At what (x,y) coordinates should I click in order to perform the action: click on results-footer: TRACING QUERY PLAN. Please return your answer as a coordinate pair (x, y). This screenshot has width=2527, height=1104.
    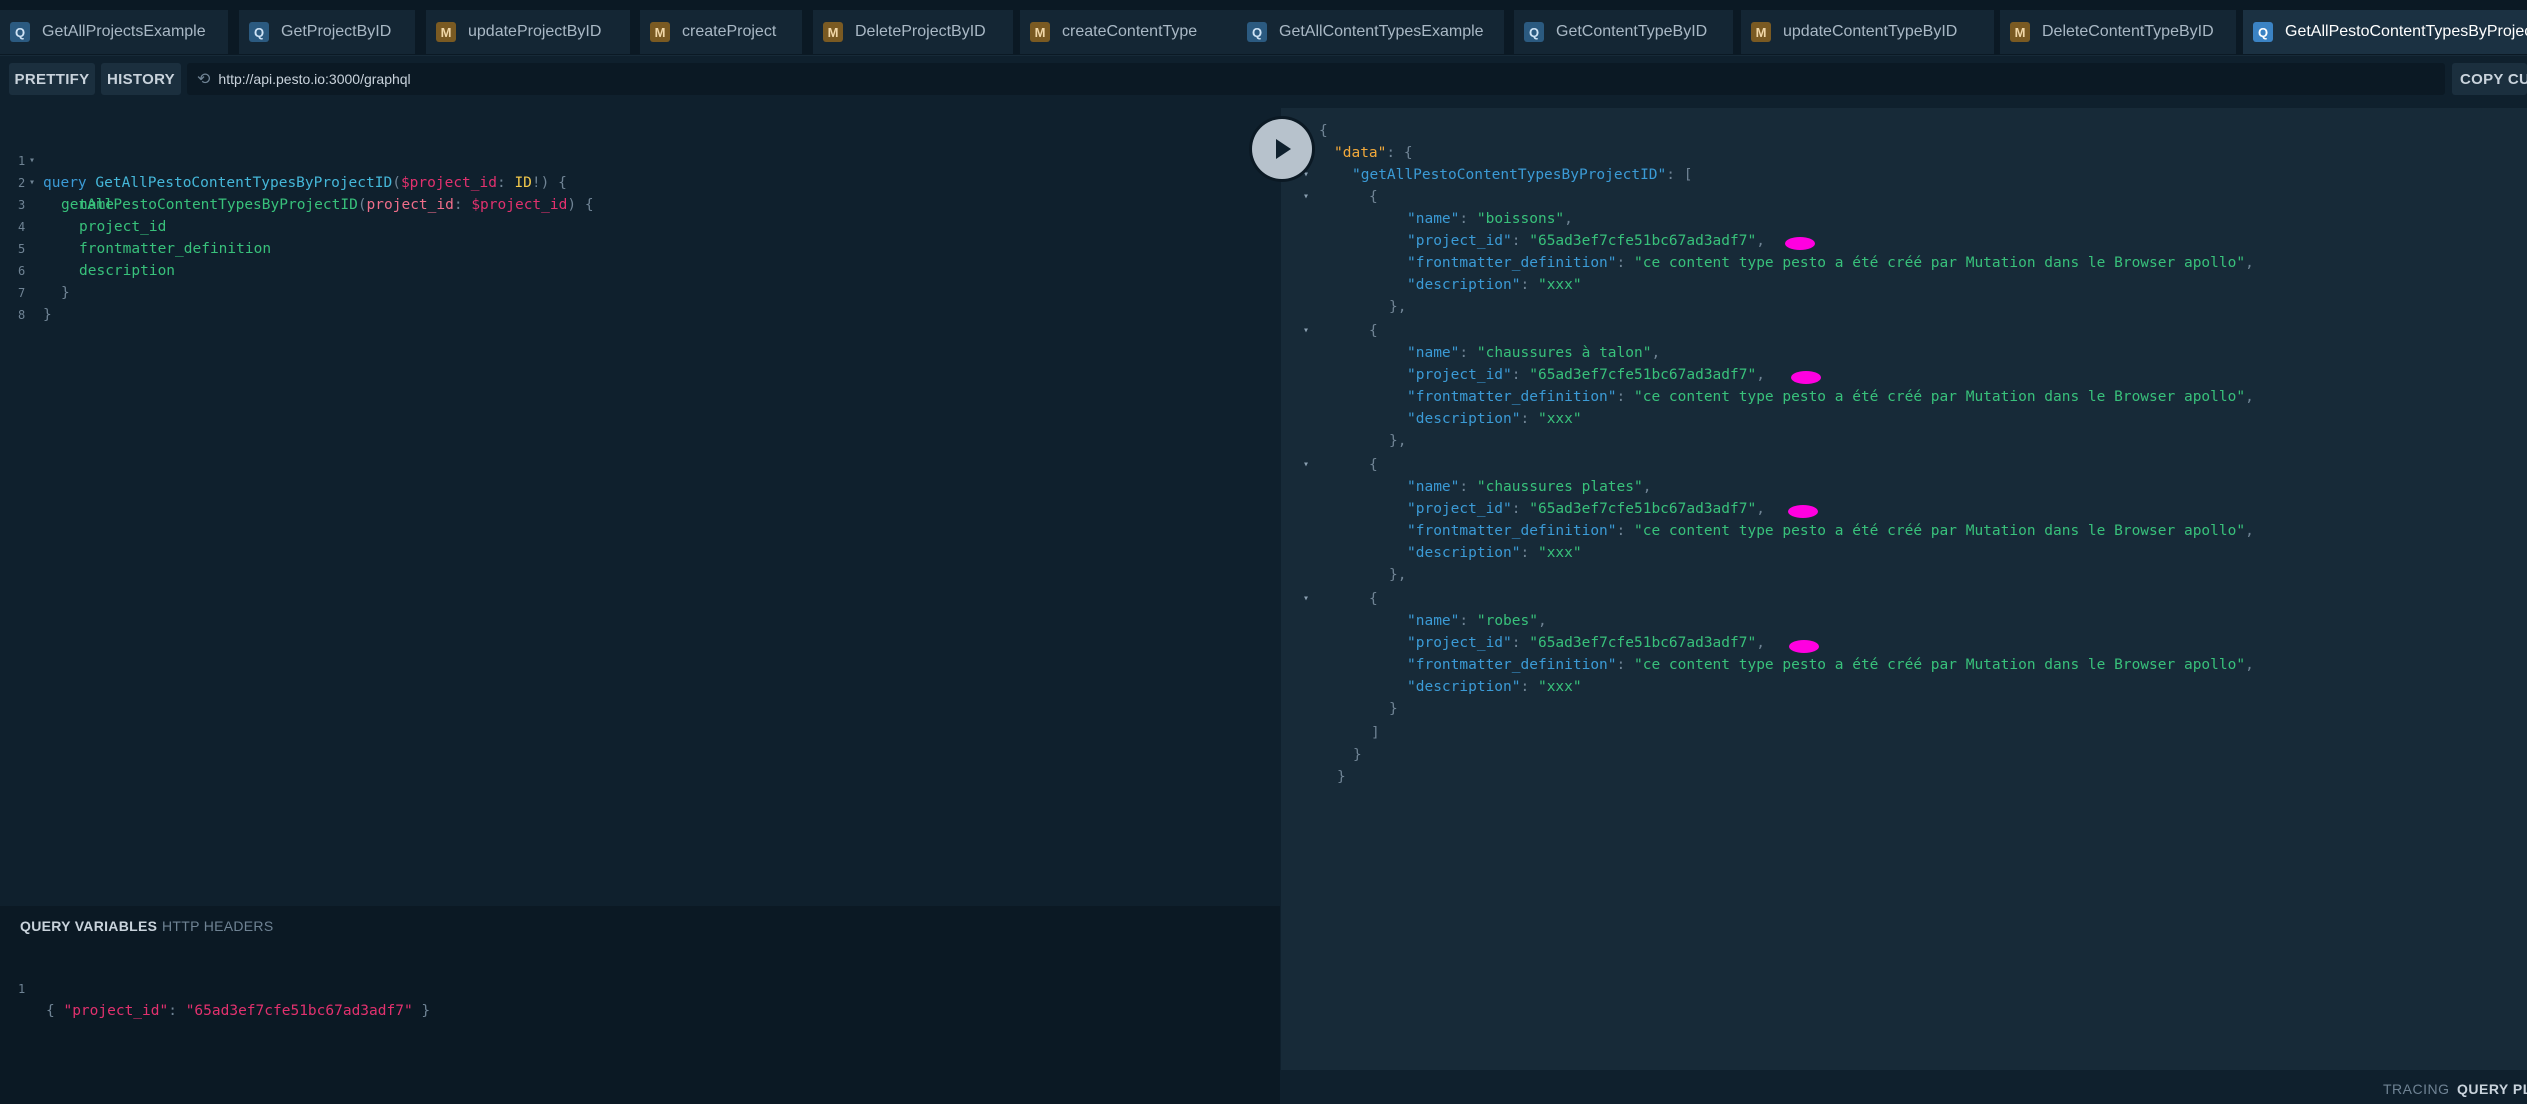
    Looking at the image, I should click on (1904, 1087).